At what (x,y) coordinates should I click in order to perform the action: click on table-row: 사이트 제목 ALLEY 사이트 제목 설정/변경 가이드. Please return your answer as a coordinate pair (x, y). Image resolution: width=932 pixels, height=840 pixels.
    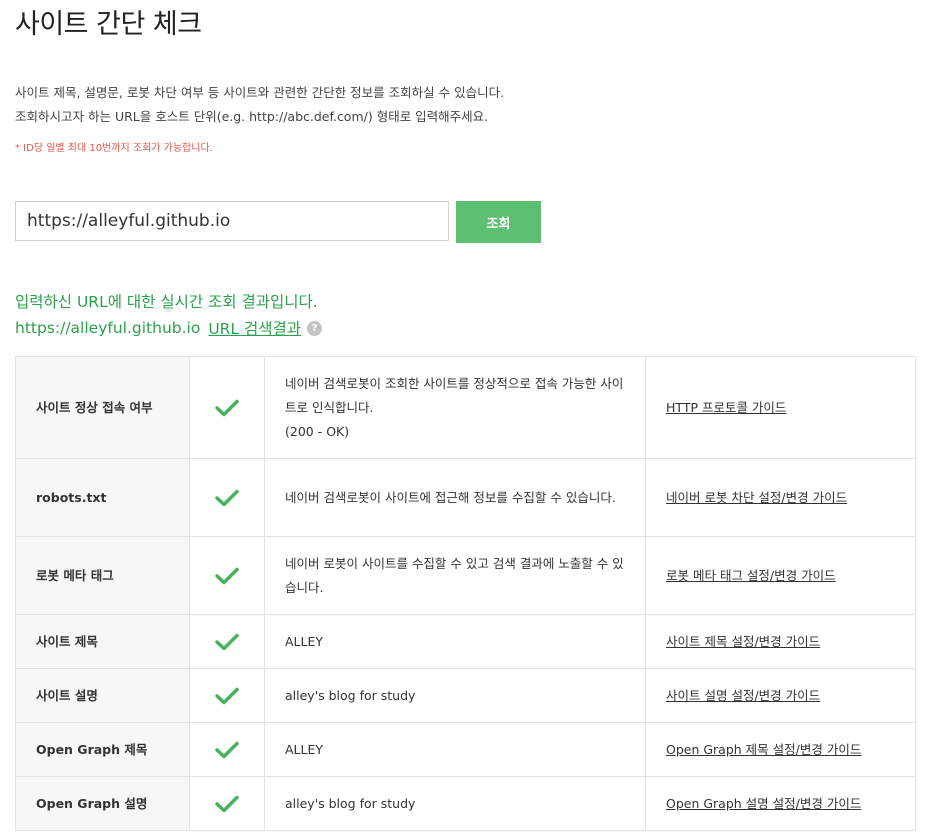
    Looking at the image, I should click on (465, 641).